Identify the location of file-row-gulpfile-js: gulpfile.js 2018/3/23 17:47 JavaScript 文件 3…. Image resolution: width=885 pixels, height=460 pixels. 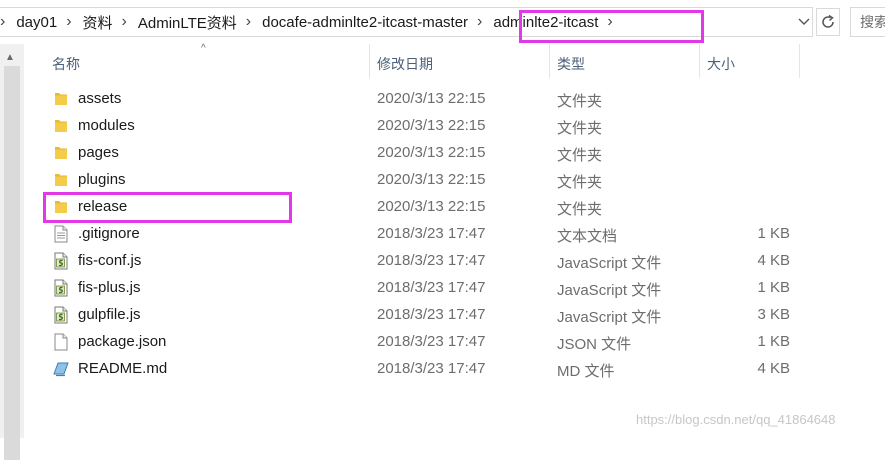
(439, 315).